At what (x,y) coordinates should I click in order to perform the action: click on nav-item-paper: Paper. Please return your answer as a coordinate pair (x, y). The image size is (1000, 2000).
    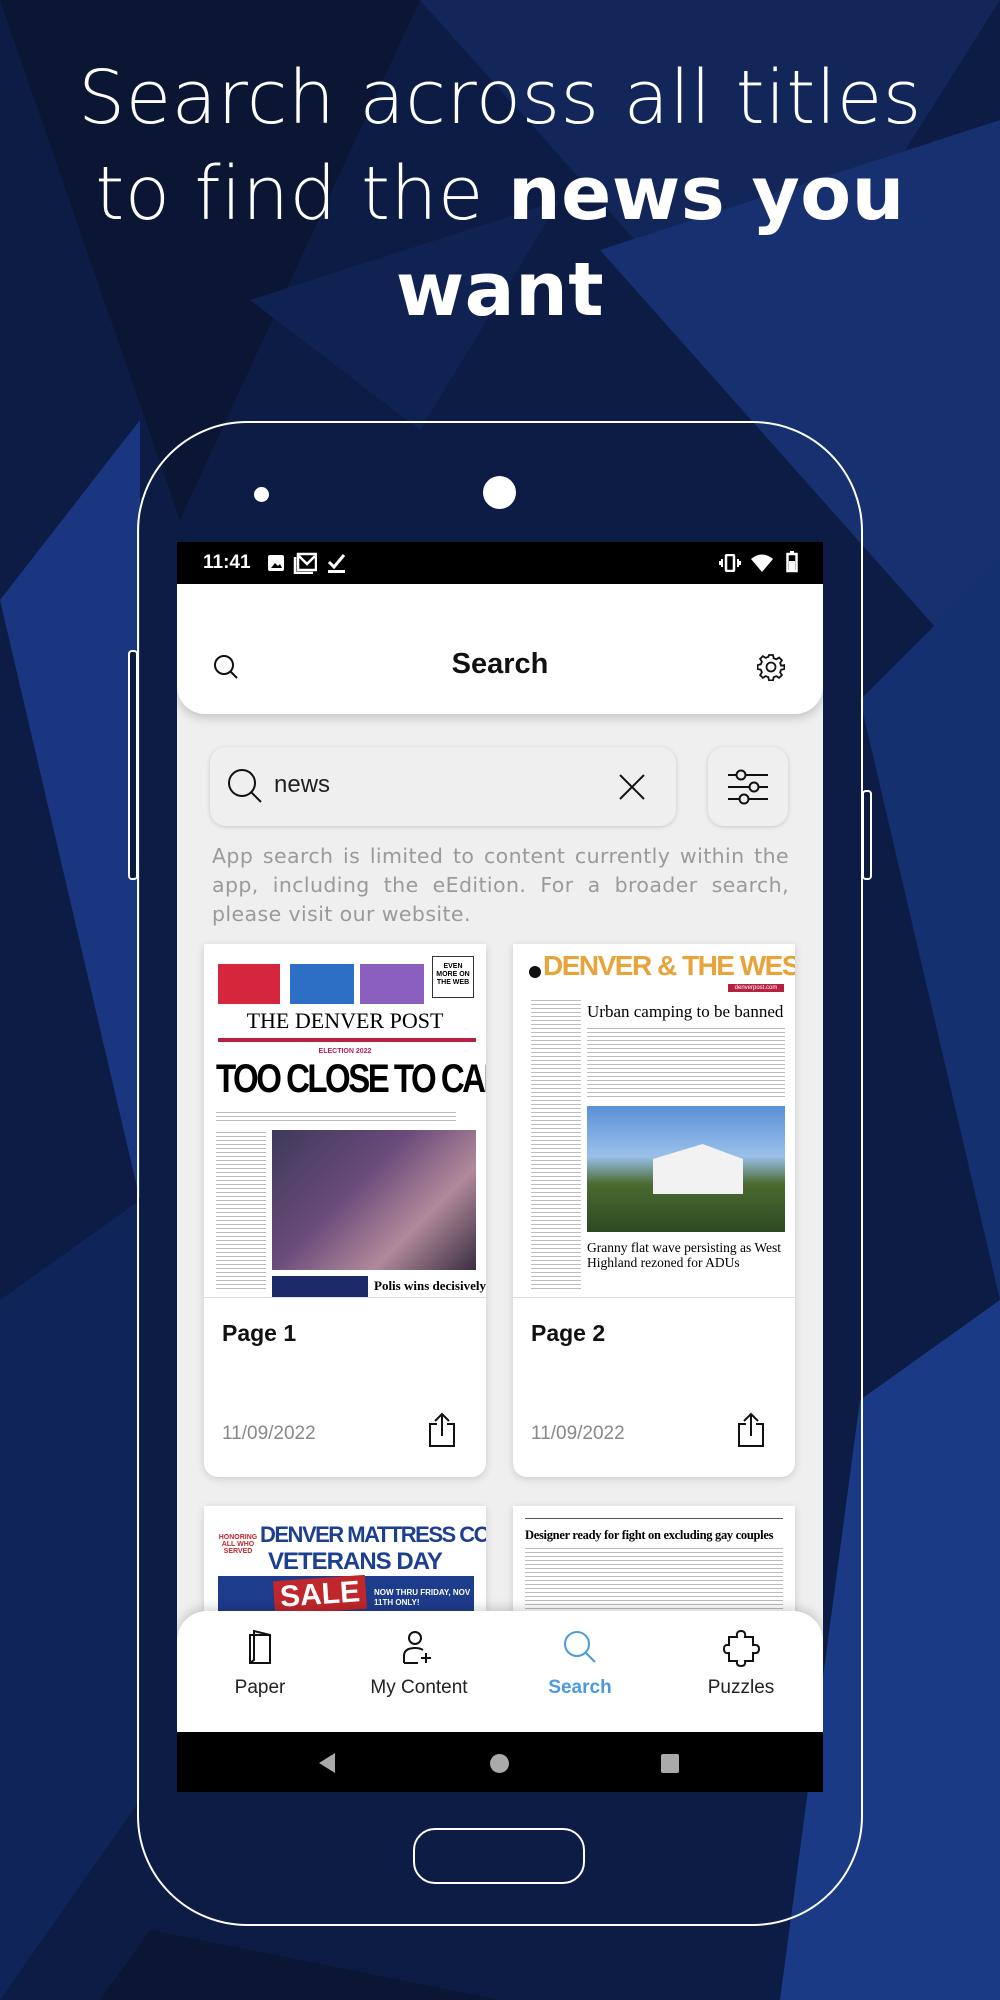
    Looking at the image, I should click on (260, 1671).